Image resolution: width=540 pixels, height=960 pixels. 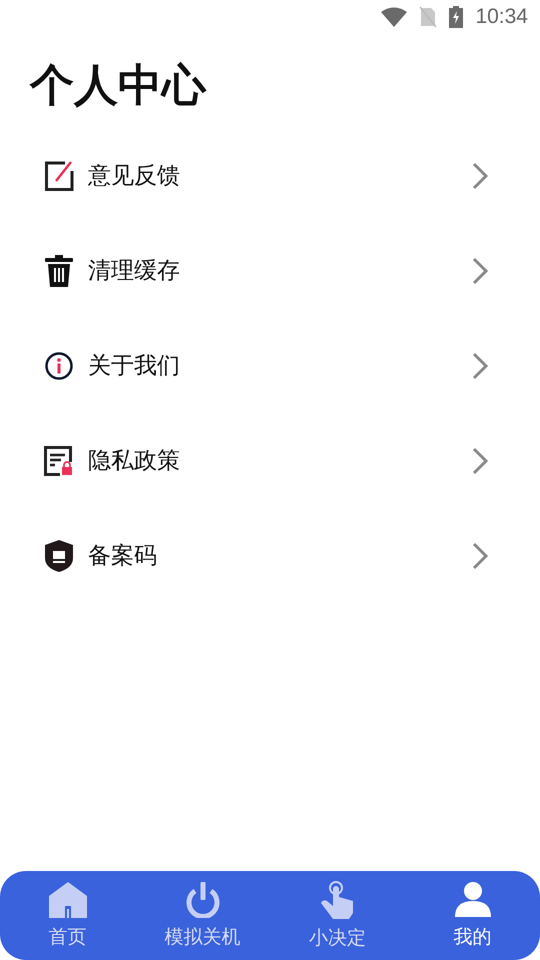 What do you see at coordinates (123, 556) in the screenshot?
I see `menu-label: 备案码` at bounding box center [123, 556].